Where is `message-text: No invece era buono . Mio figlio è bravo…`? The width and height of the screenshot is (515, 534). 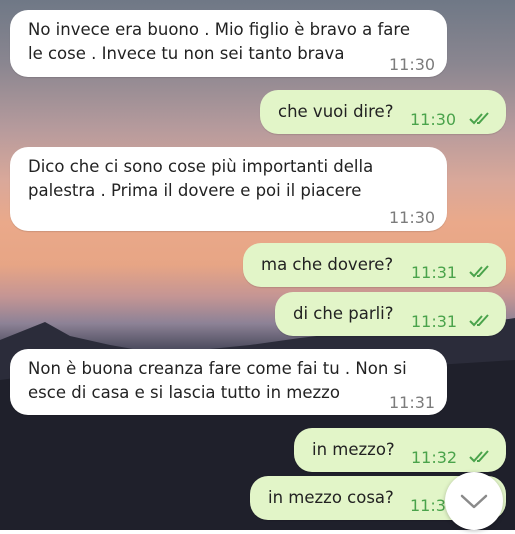
message-text: No invece era buono . Mio figlio è bravo… is located at coordinates (219, 41).